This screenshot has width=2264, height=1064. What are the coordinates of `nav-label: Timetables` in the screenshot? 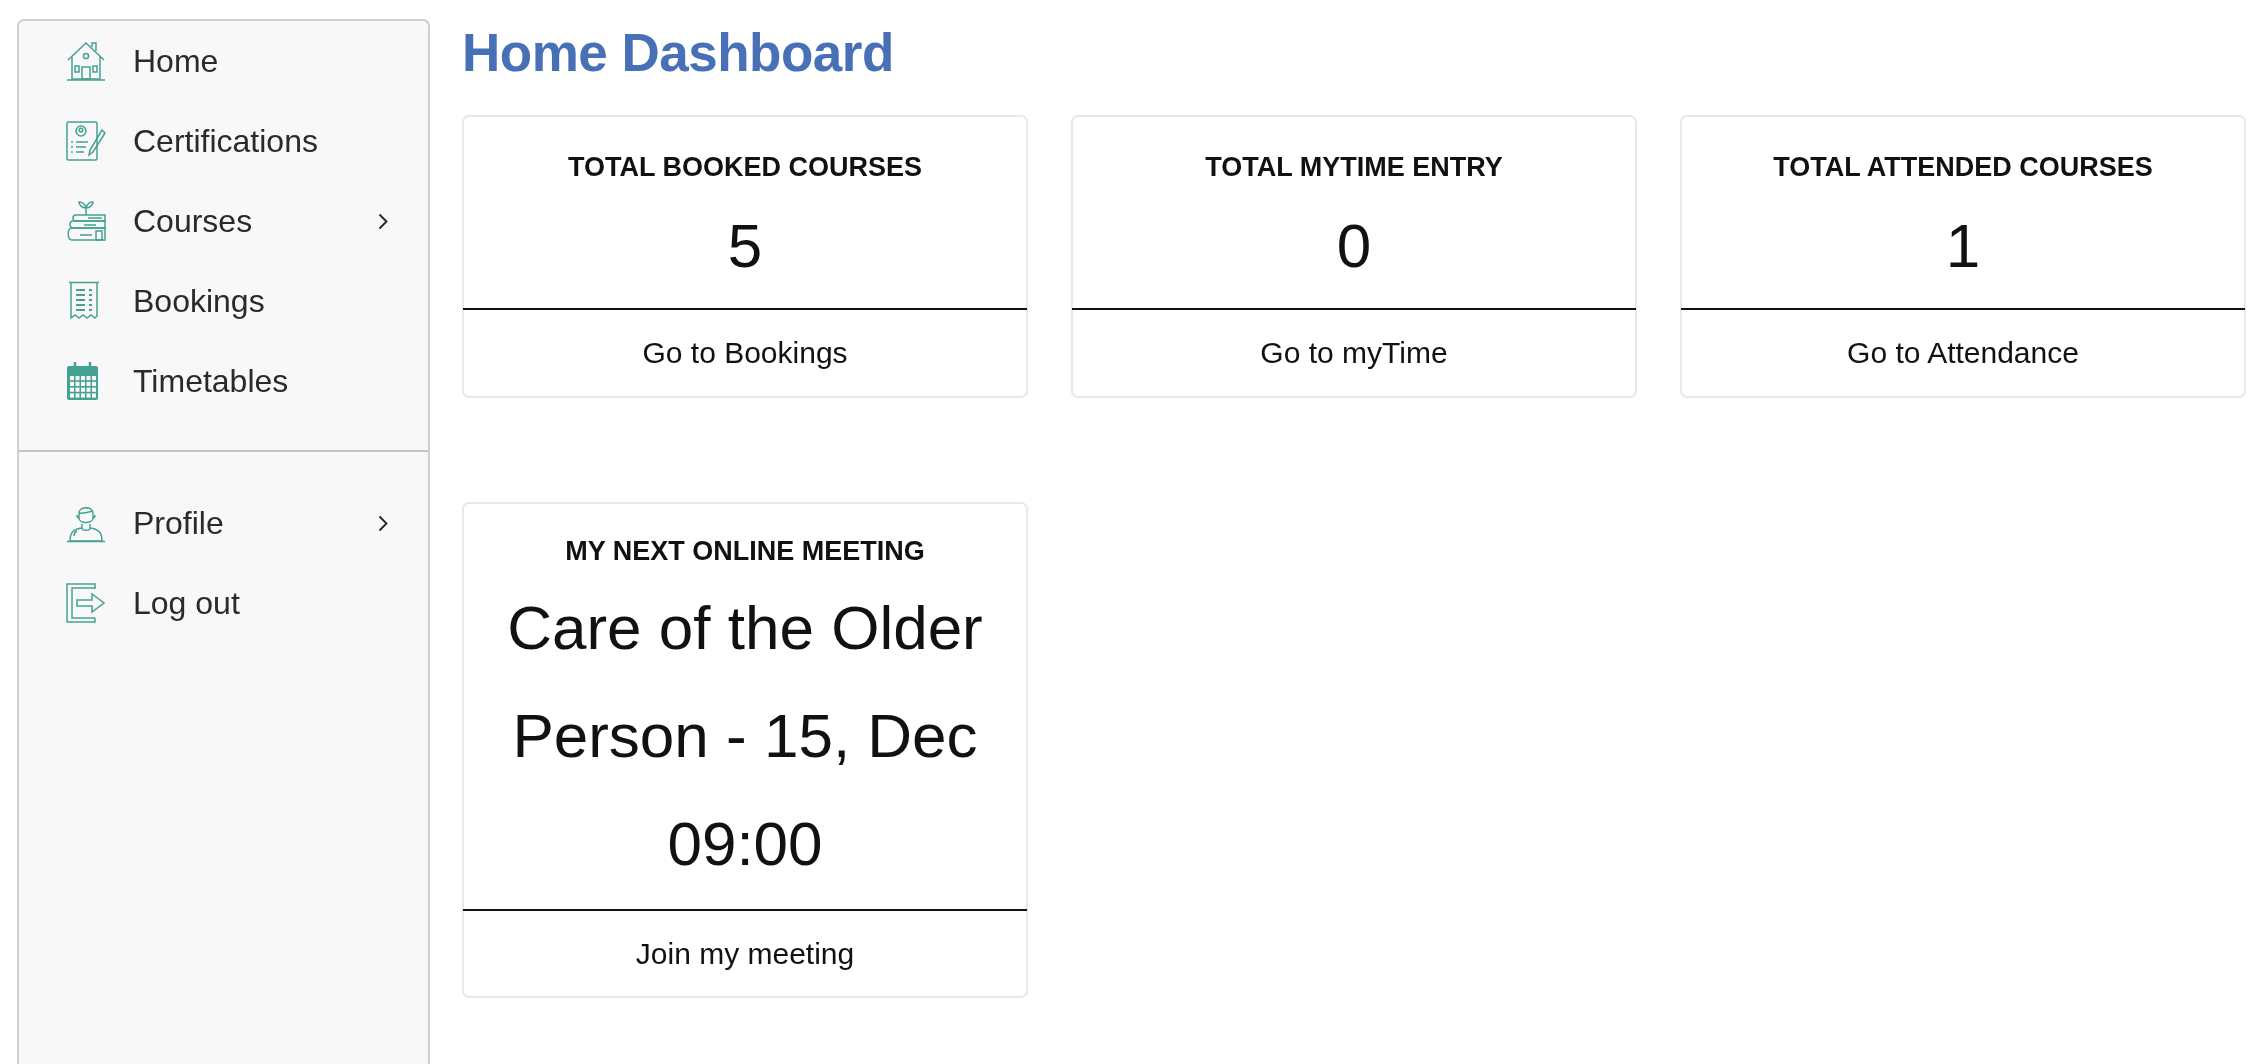 It's located at (211, 381).